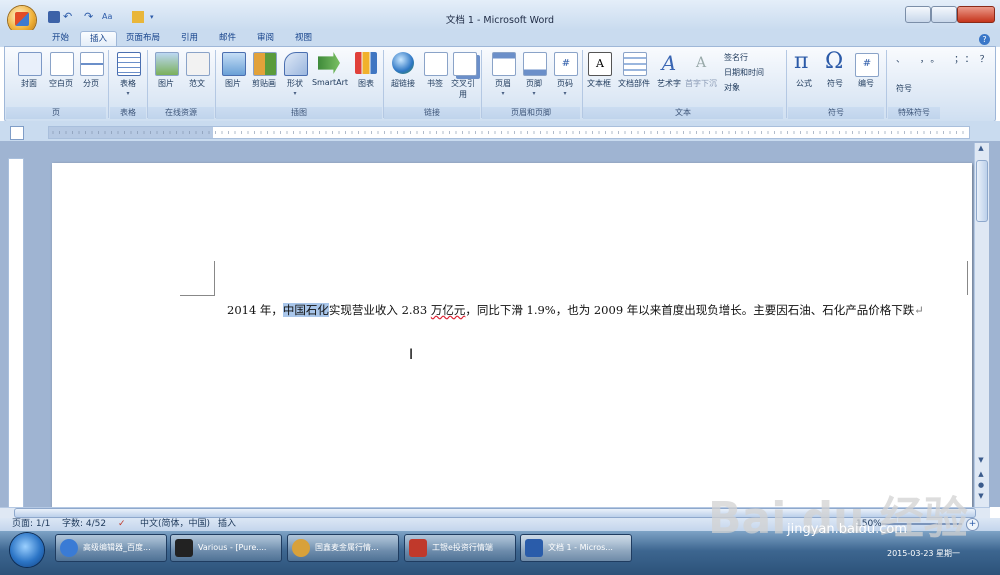 The width and height of the screenshot is (1000, 575). What do you see at coordinates (634, 83) in the screenshot?
I see `quickparts-button: 文档部件` at bounding box center [634, 83].